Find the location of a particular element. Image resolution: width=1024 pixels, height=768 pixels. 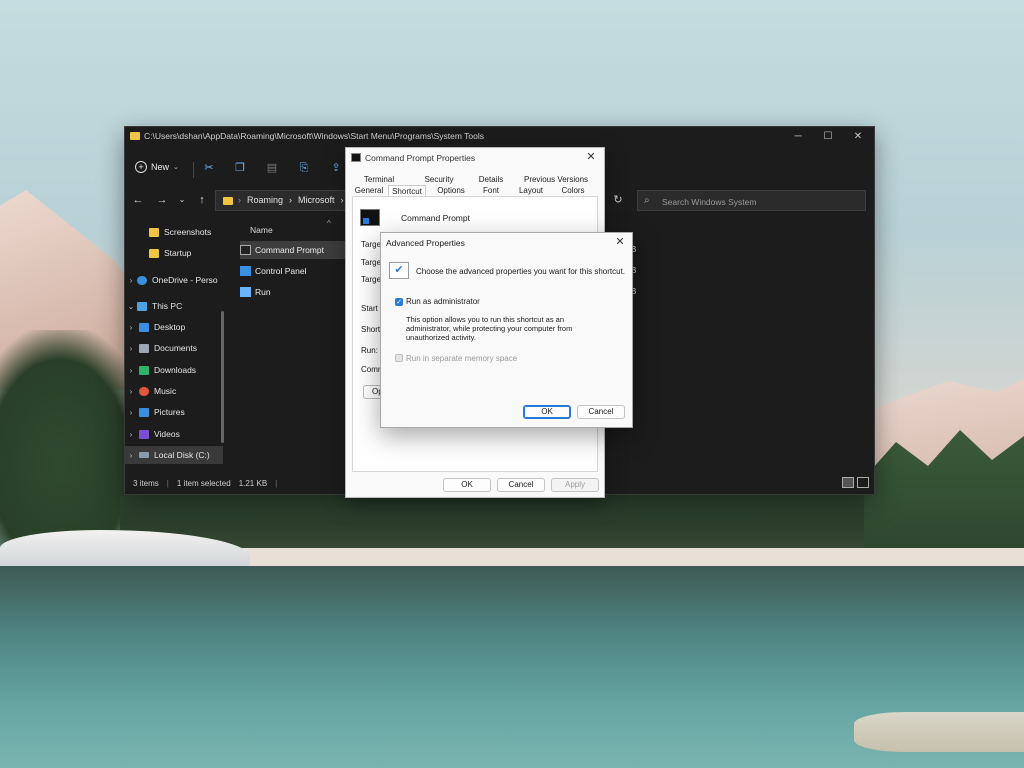

shortcut-name: Command Prompt is located at coordinates (435, 218).